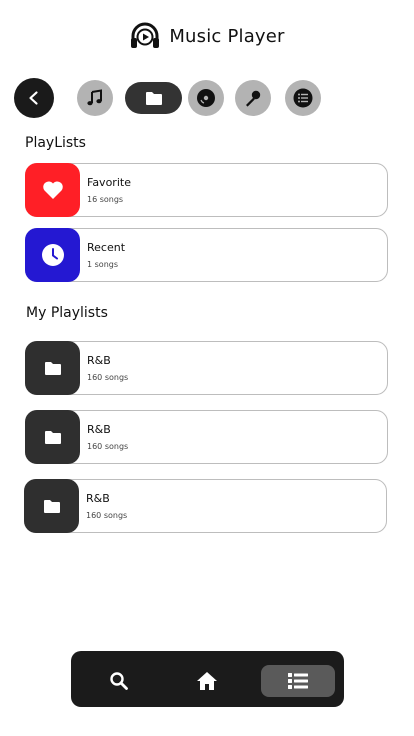 The height and width of the screenshot is (736, 414). Describe the element at coordinates (55, 143) in the screenshot. I see `section-title-playlists: PlayLists` at that location.